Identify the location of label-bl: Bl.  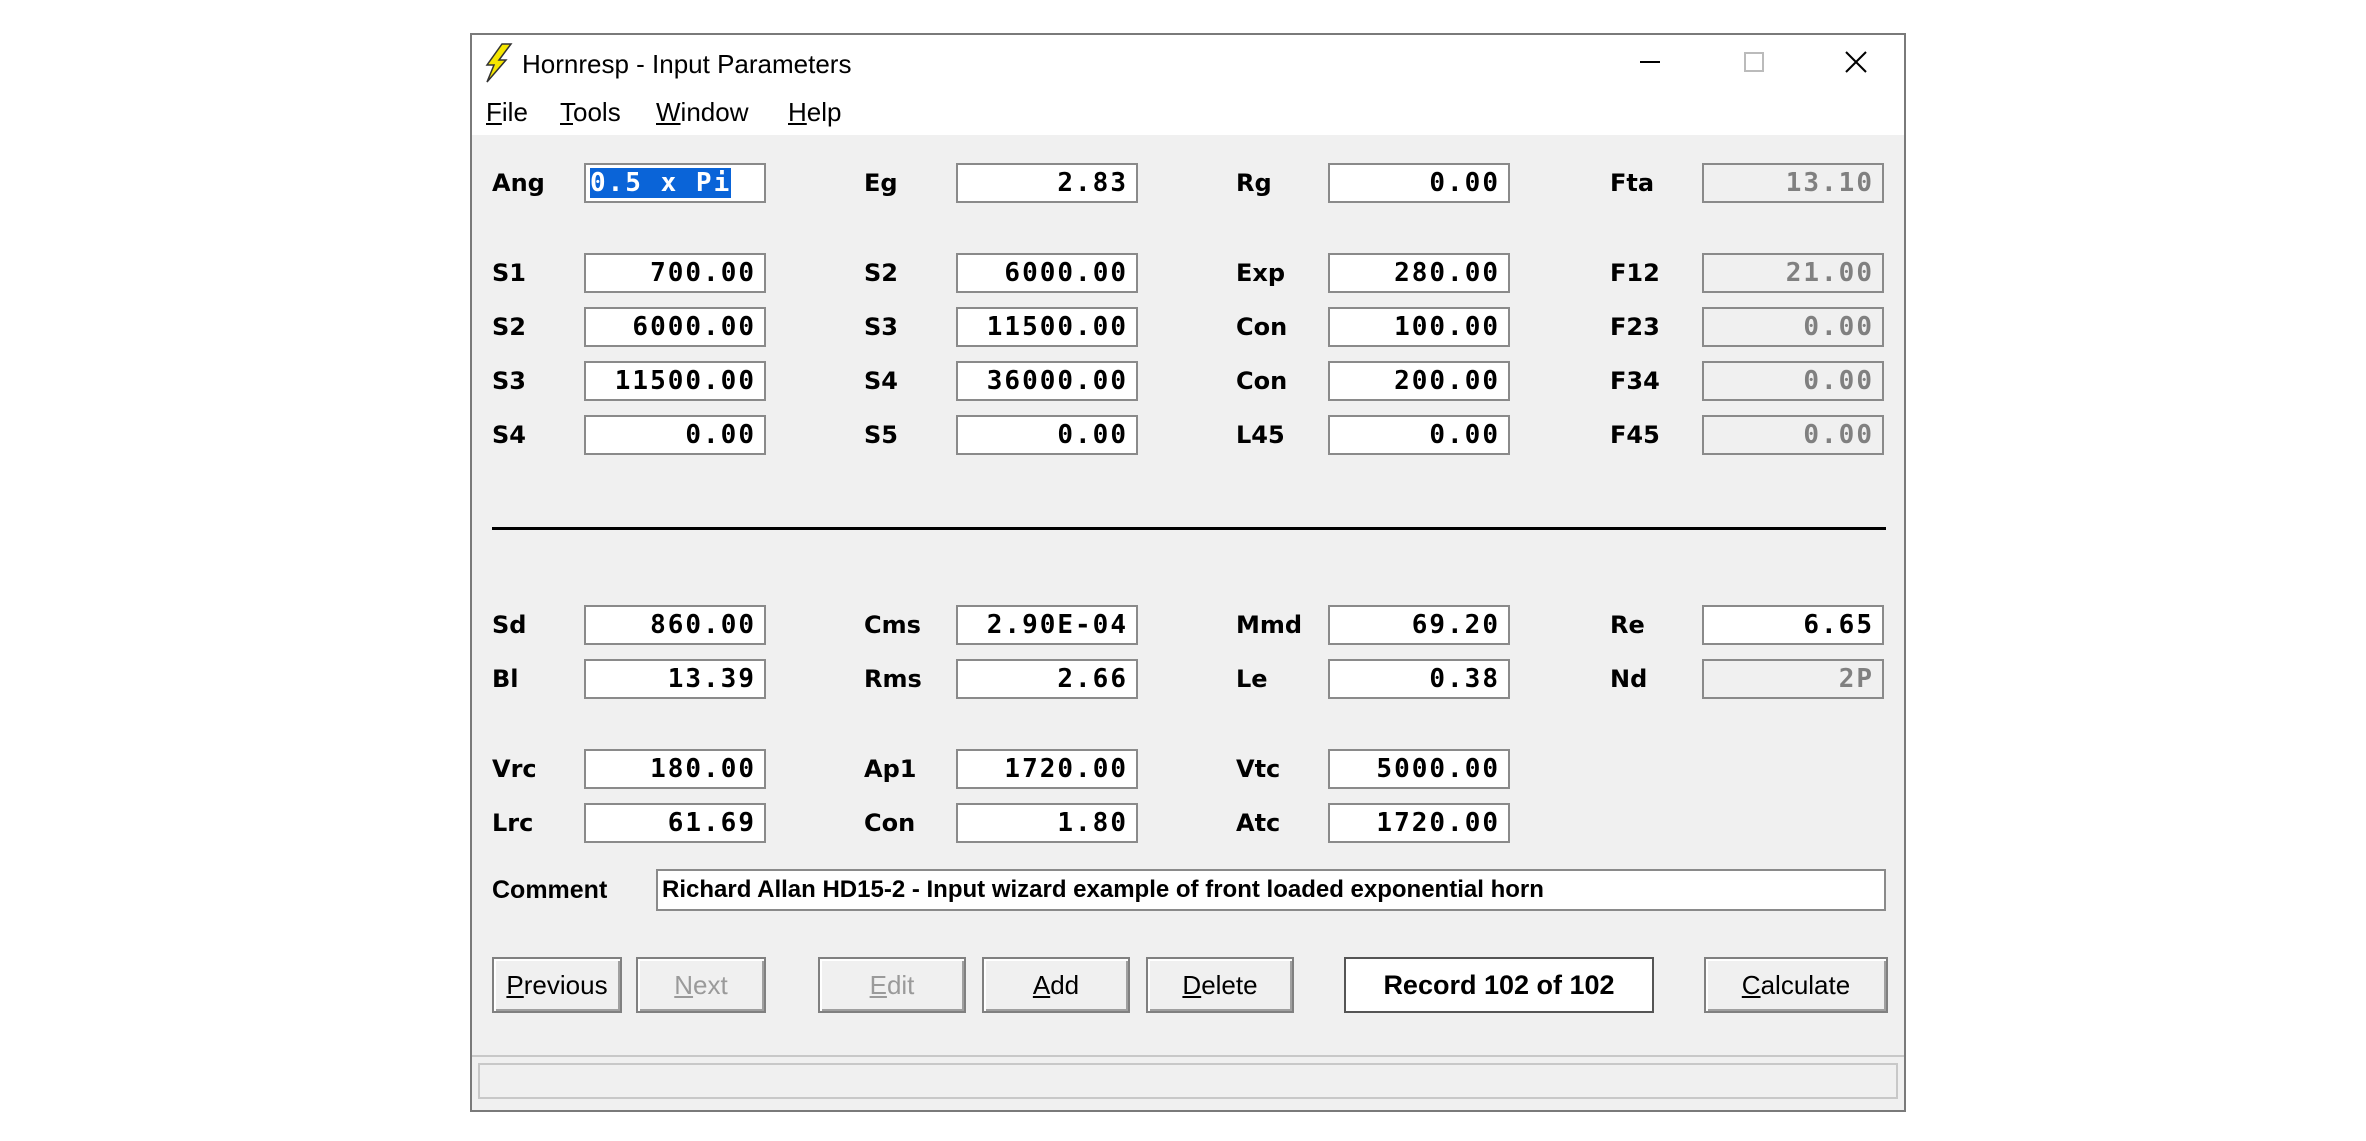
(505, 679).